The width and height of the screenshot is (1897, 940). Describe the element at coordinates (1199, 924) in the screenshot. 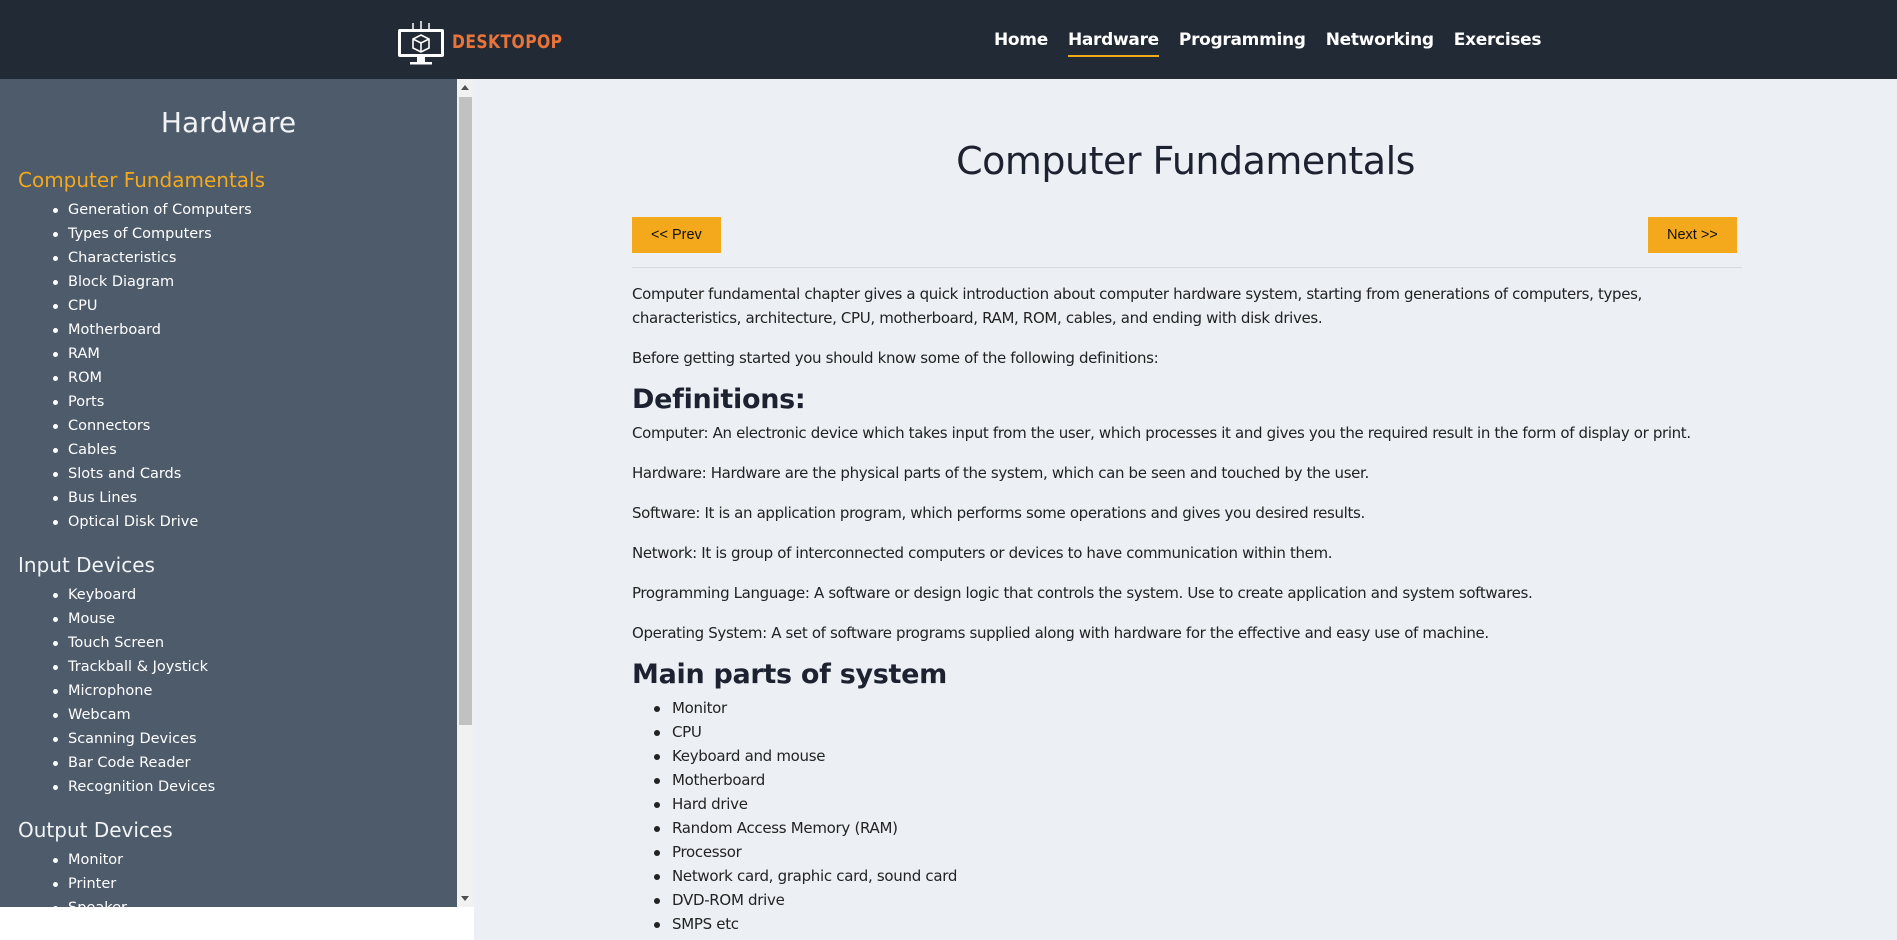

I see `list-item: SMPS etc` at that location.